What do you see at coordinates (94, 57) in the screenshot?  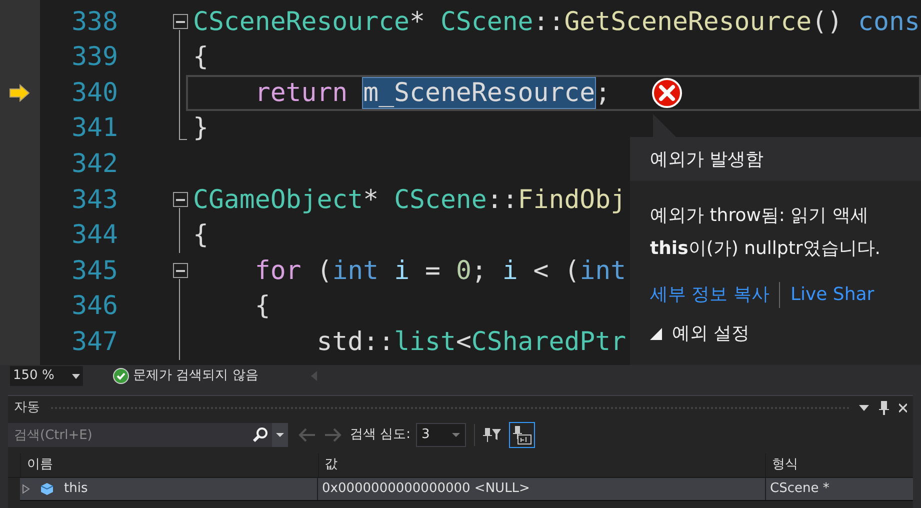 I see `line-number: 339` at bounding box center [94, 57].